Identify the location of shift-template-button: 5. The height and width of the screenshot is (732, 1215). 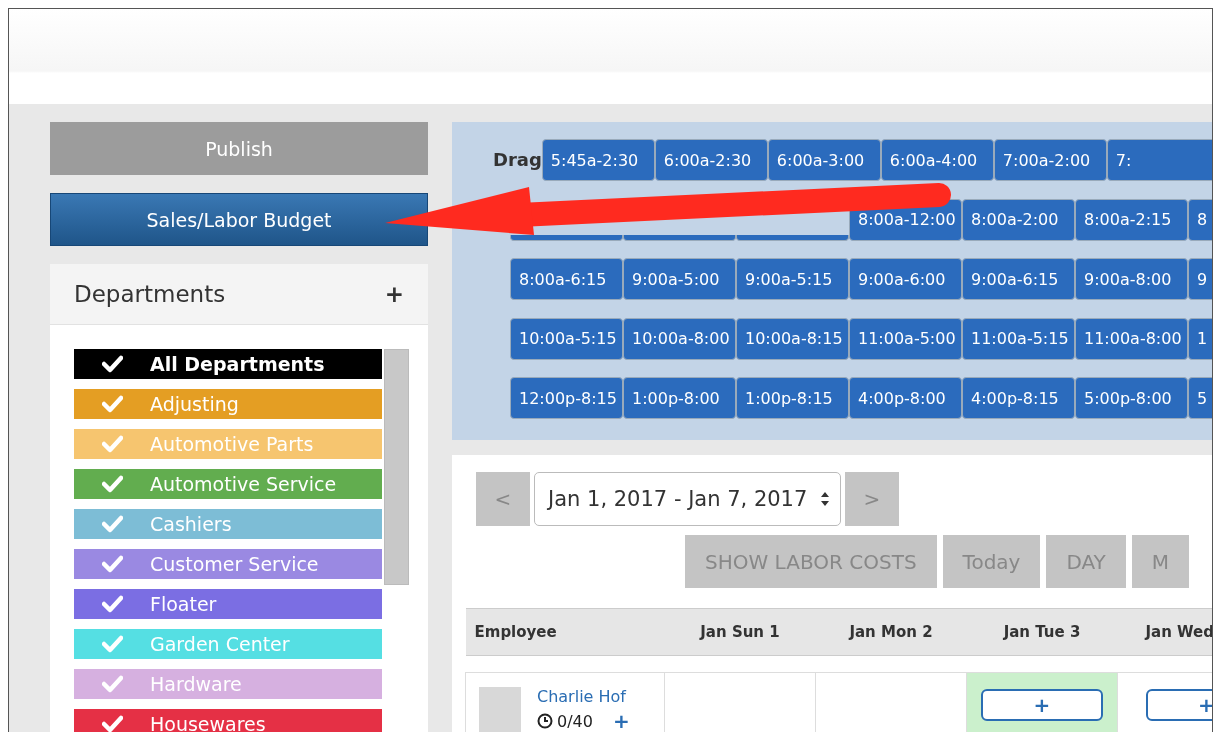
(1200, 398).